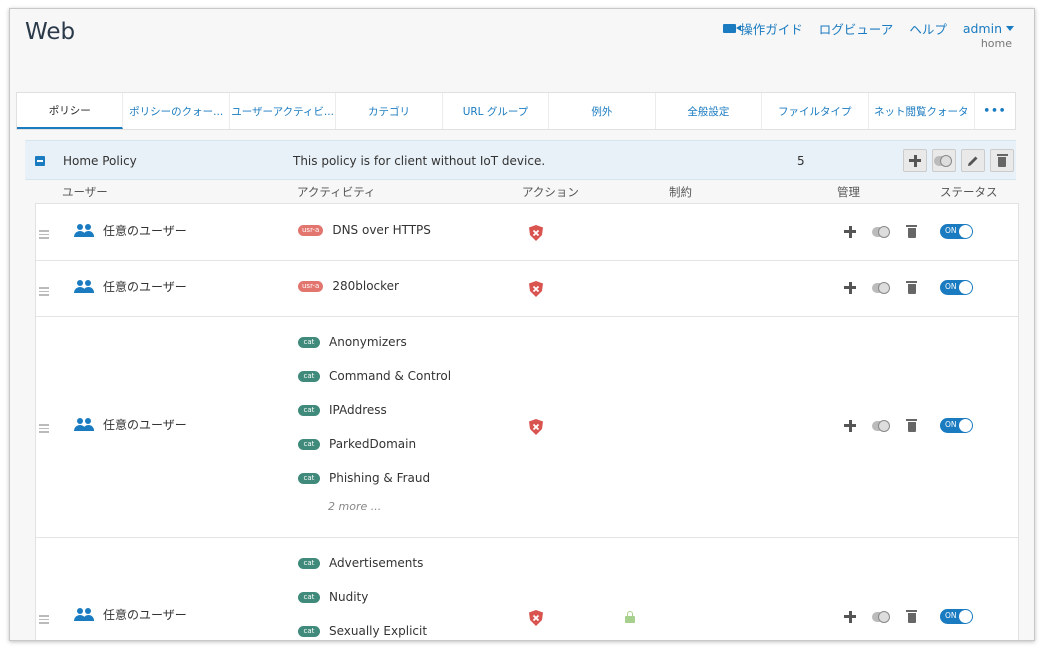  What do you see at coordinates (373, 444) in the screenshot?
I see `activity-label: ParkedDomain` at bounding box center [373, 444].